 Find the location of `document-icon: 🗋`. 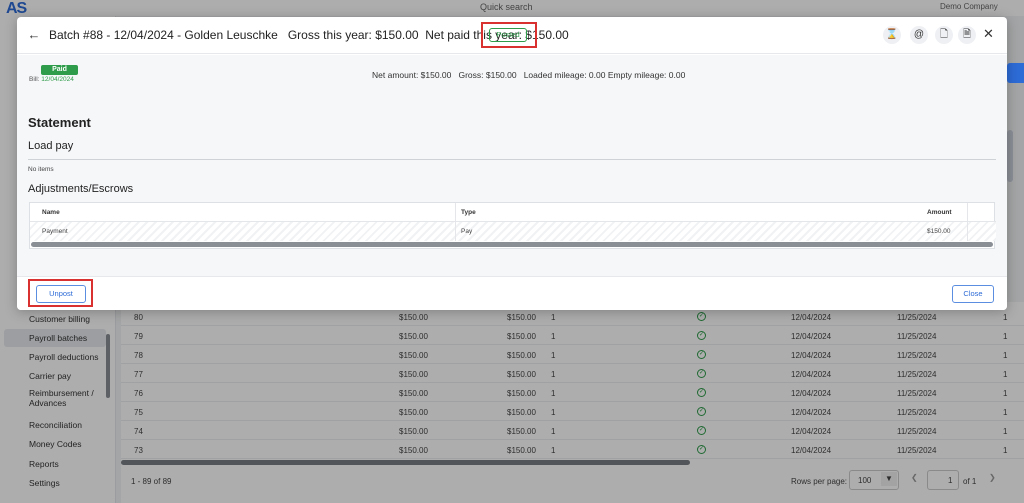

document-icon: 🗋 is located at coordinates (944, 35).